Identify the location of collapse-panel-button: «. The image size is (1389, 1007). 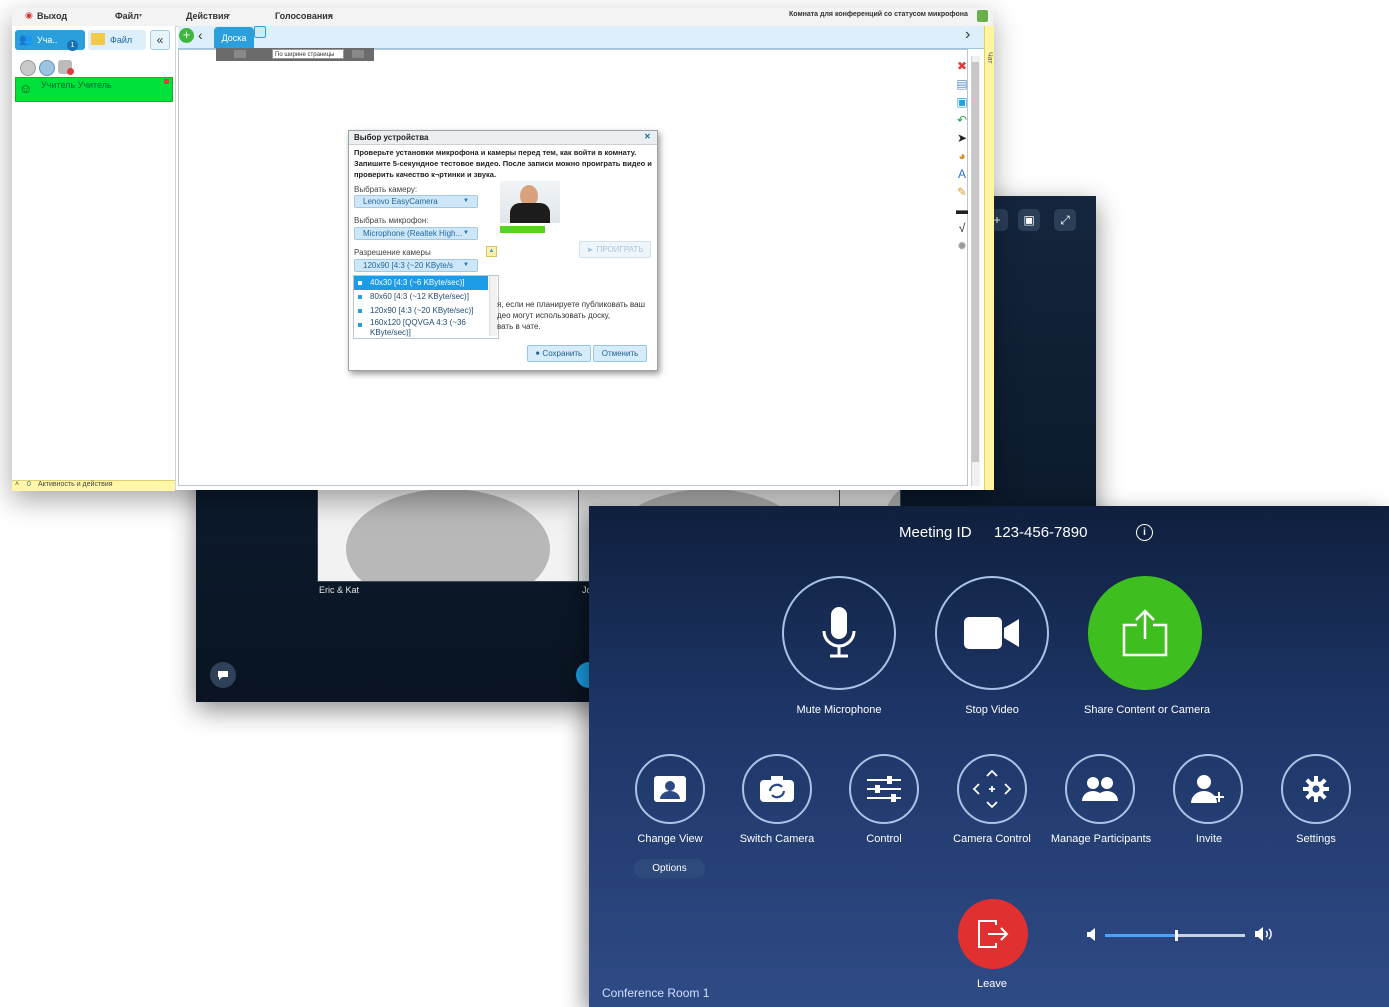
(160, 40).